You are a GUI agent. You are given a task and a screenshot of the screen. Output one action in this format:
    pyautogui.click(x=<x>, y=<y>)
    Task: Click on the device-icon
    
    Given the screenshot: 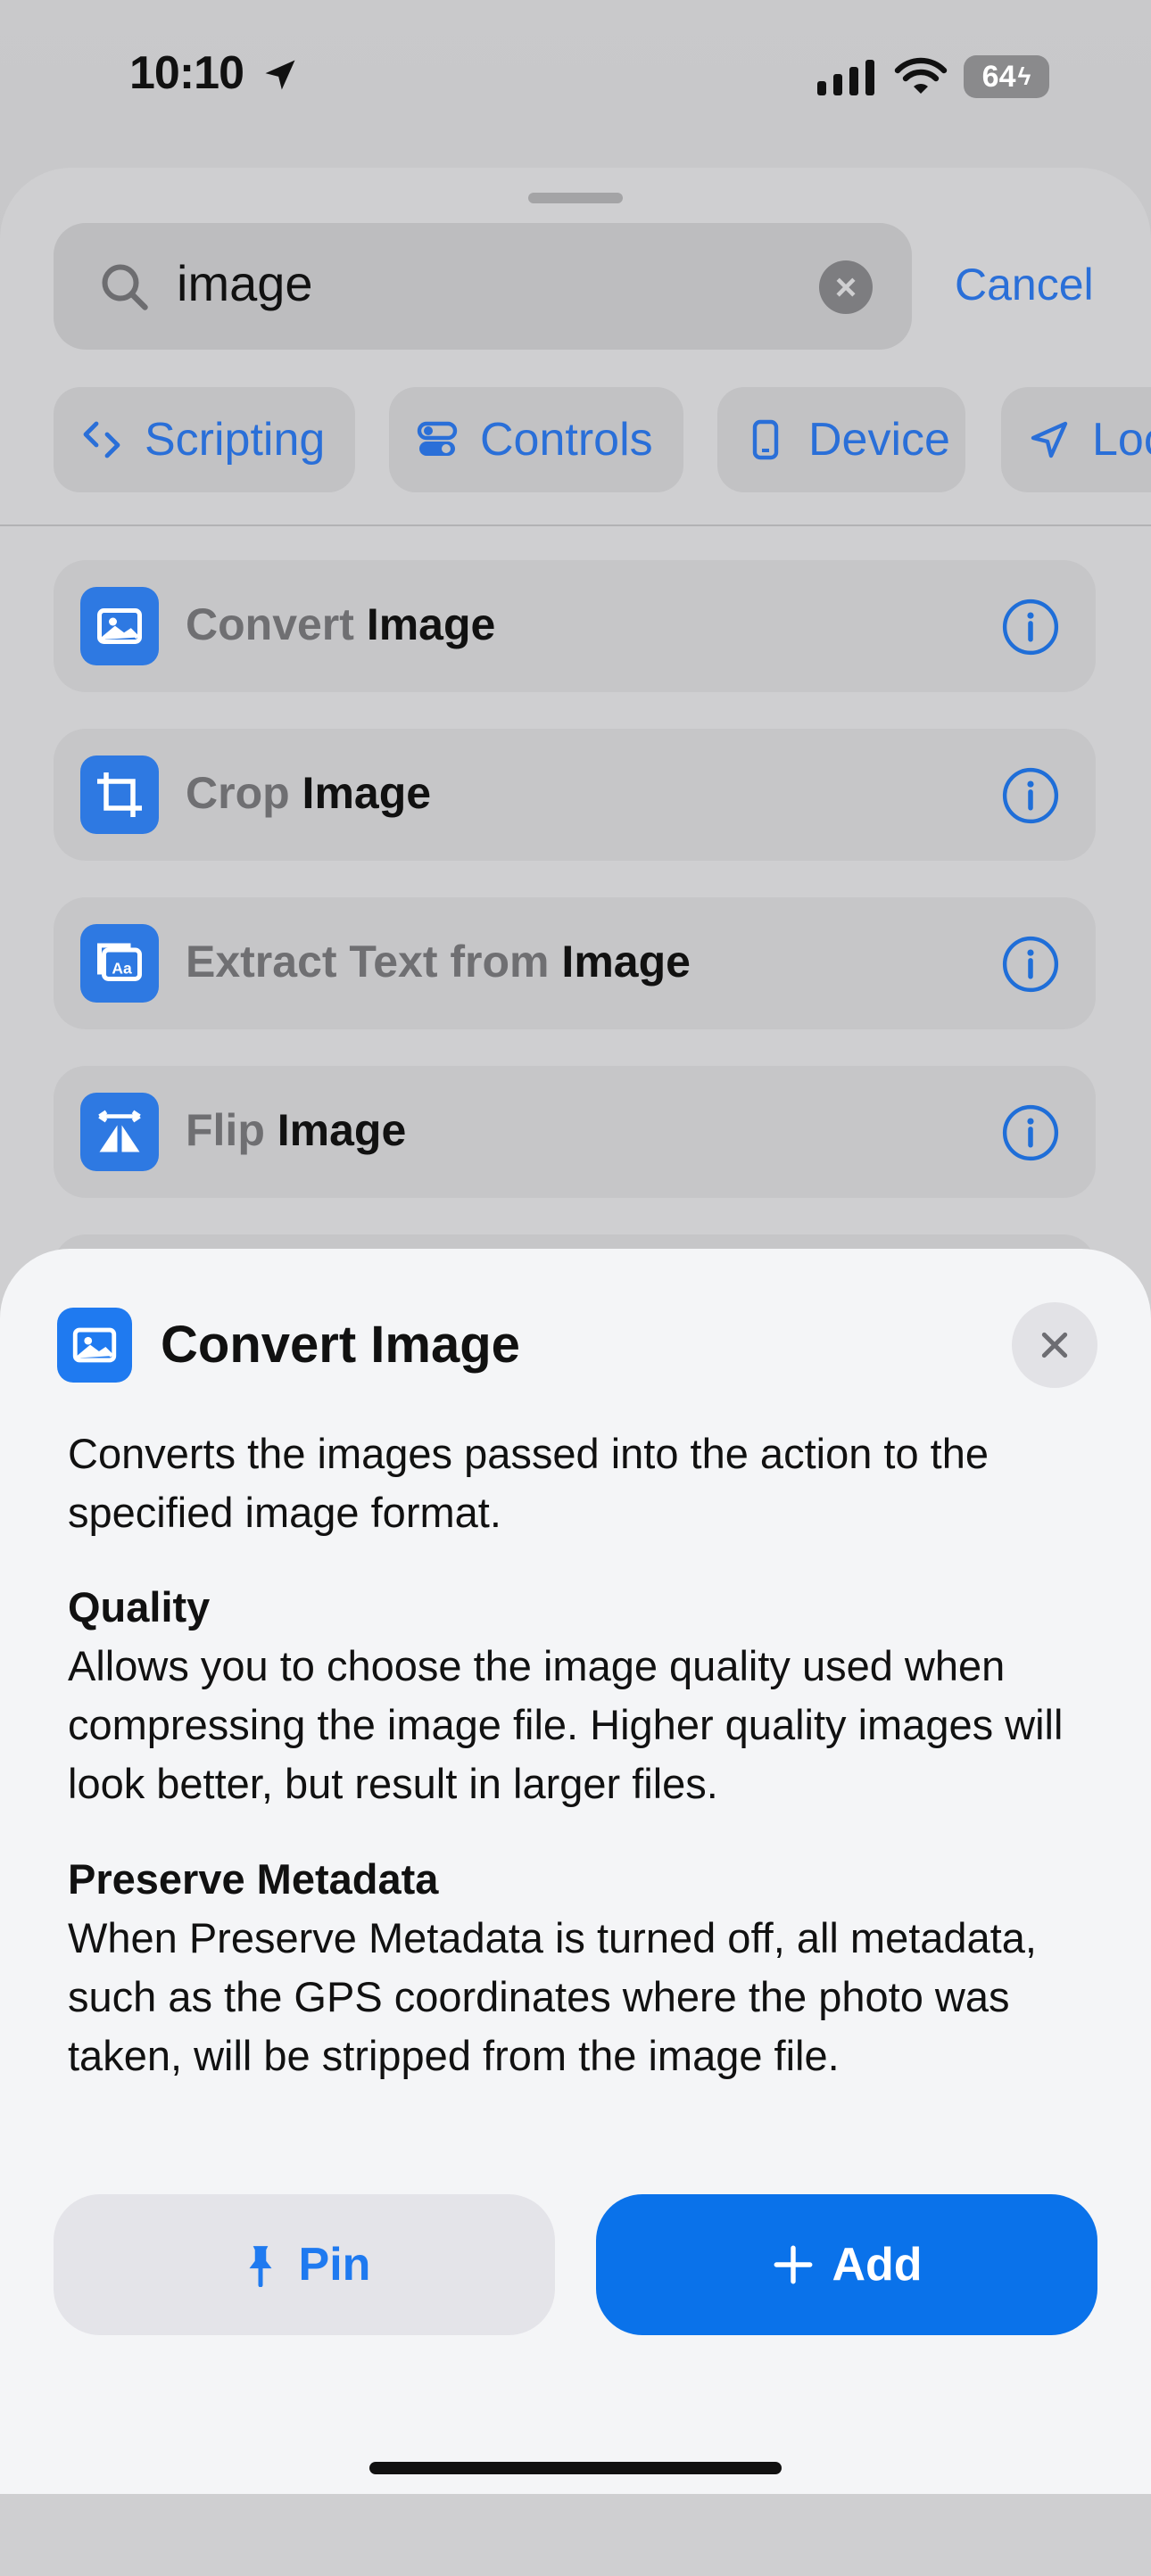 What is the action you would take?
    pyautogui.click(x=766, y=439)
    